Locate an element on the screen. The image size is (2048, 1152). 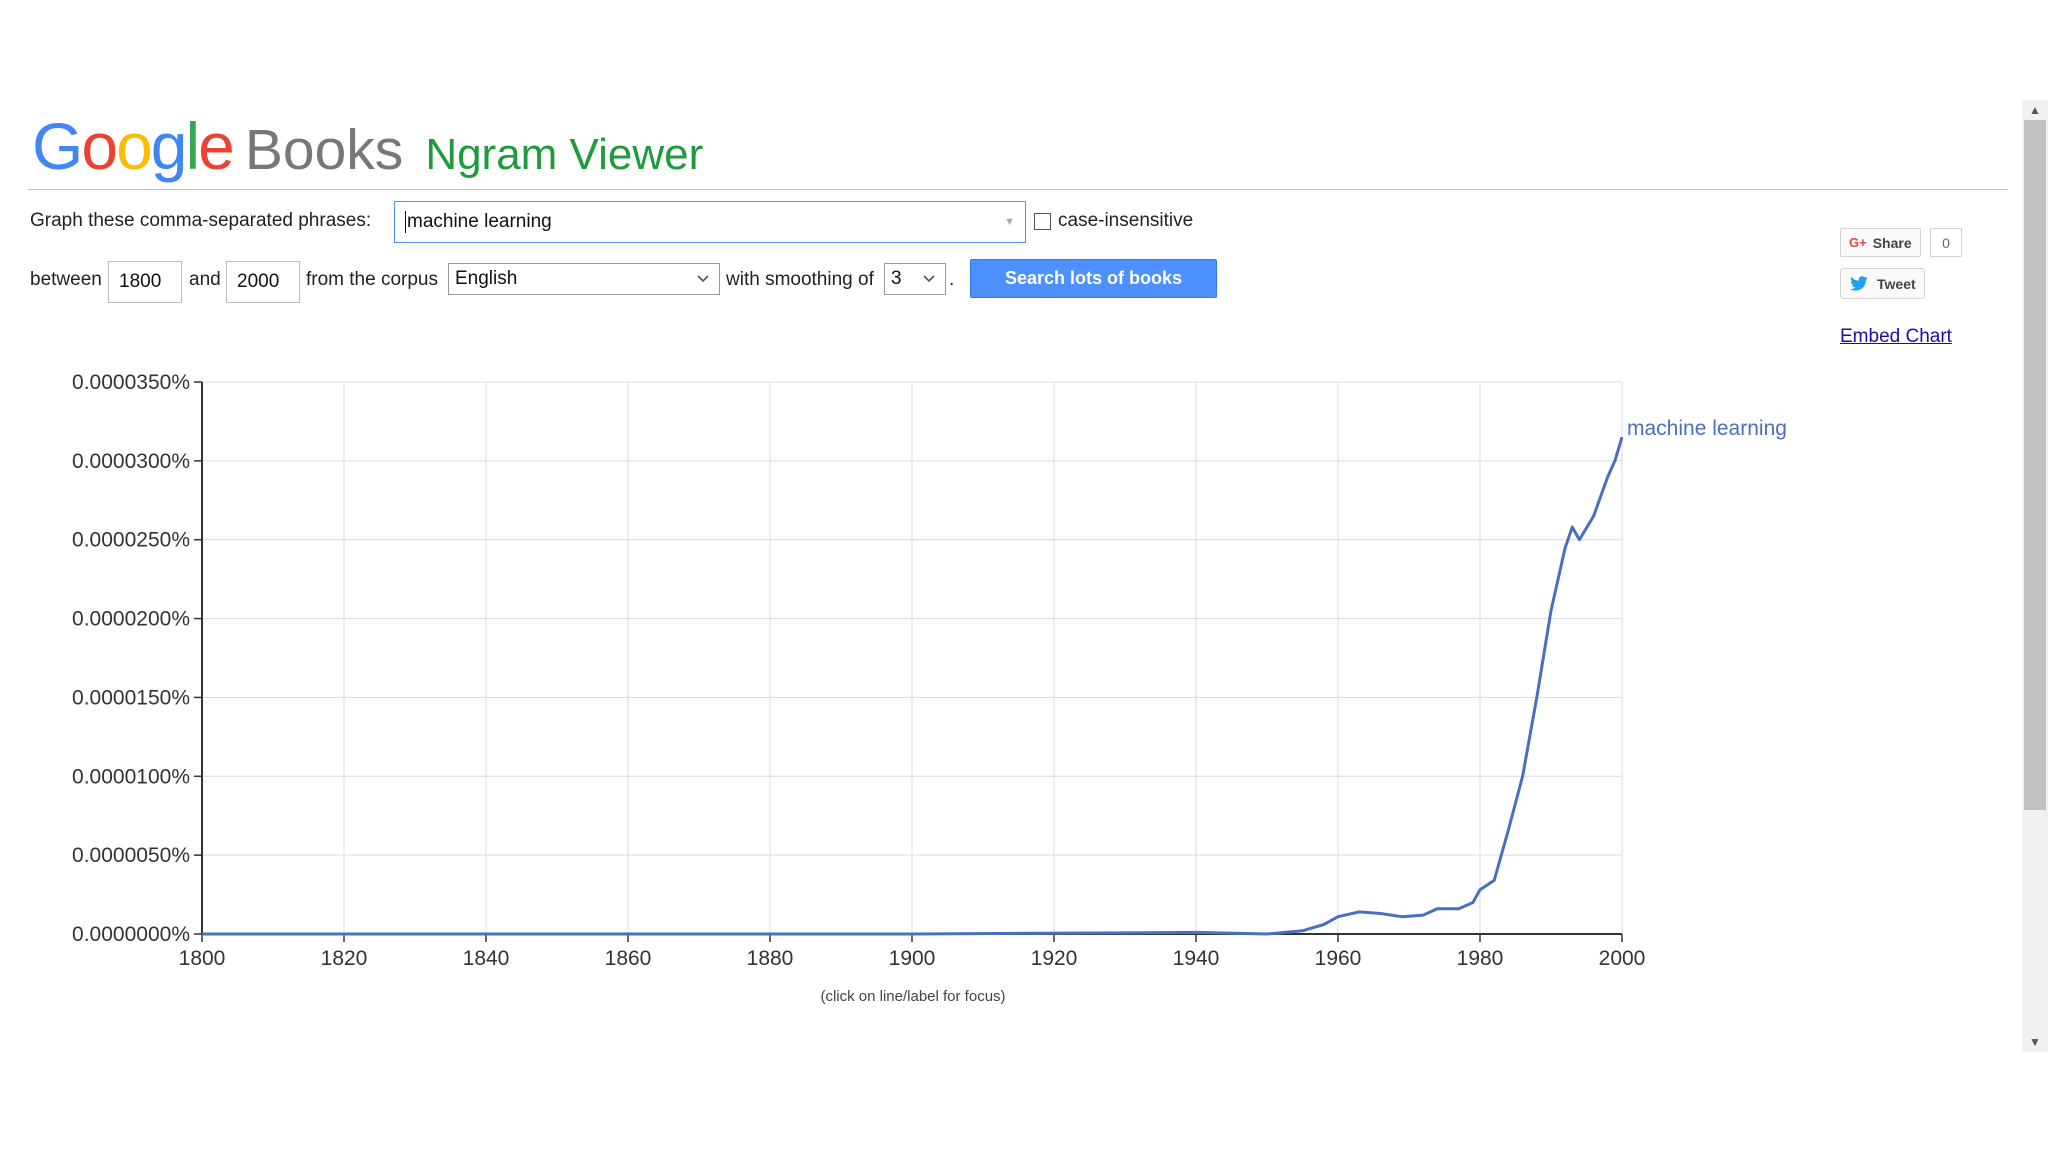
y-tick-label: 0.0000150% is located at coordinates (131, 697).